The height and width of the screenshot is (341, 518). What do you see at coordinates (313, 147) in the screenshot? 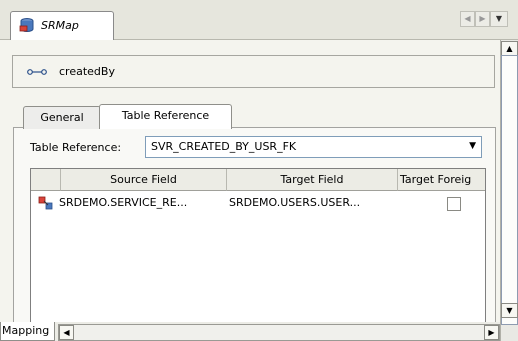
I see `table-reference-select: SVR_CREATED_BY_USR_FK ▼` at bounding box center [313, 147].